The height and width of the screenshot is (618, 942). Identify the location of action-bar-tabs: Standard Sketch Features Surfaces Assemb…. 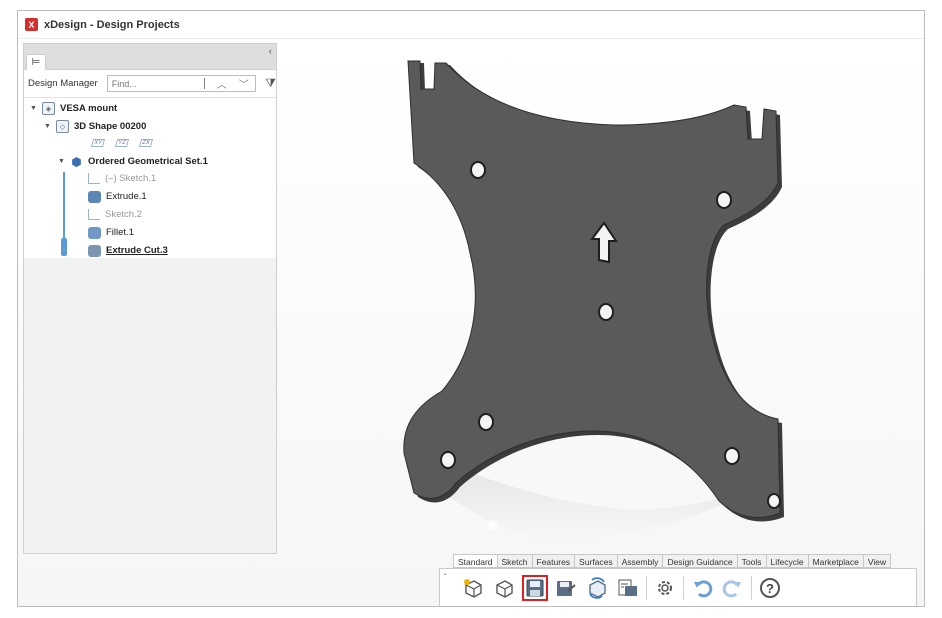
(672, 561).